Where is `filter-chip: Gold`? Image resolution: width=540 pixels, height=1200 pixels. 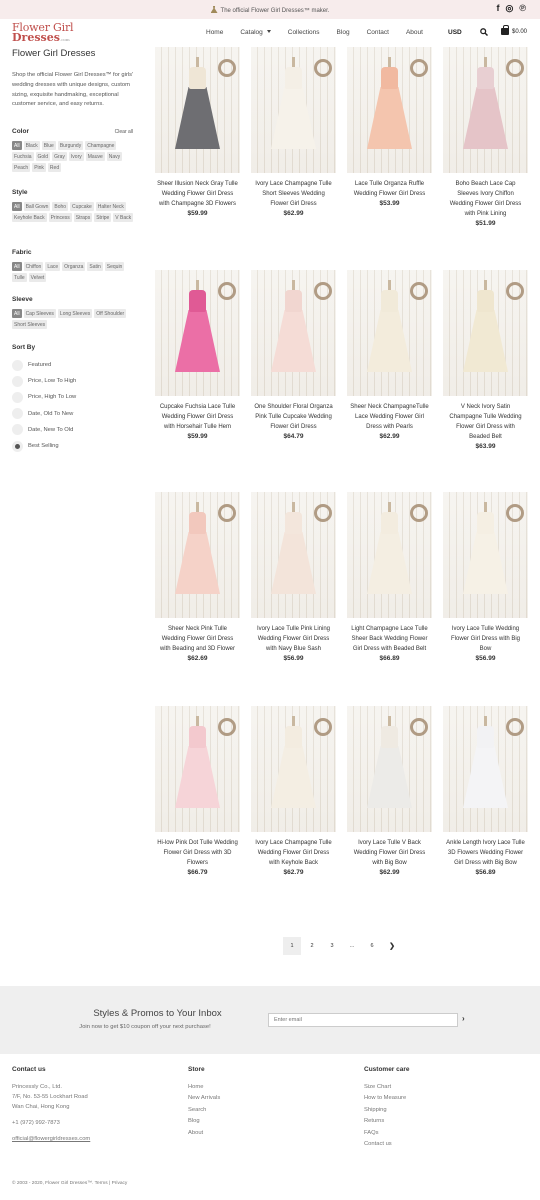
filter-chip: Gold is located at coordinates (43, 156).